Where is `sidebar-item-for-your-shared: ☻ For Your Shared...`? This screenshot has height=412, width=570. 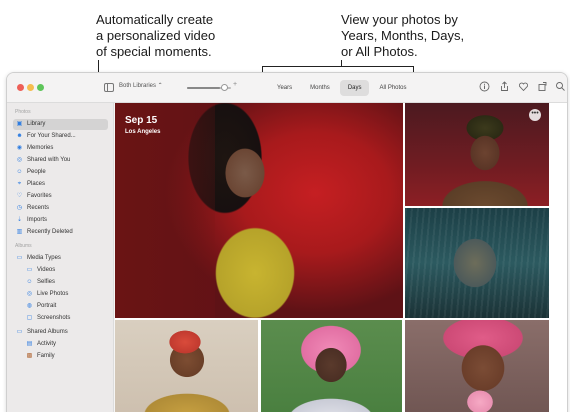 sidebar-item-for-your-shared: ☻ For Your Shared... is located at coordinates (60, 136).